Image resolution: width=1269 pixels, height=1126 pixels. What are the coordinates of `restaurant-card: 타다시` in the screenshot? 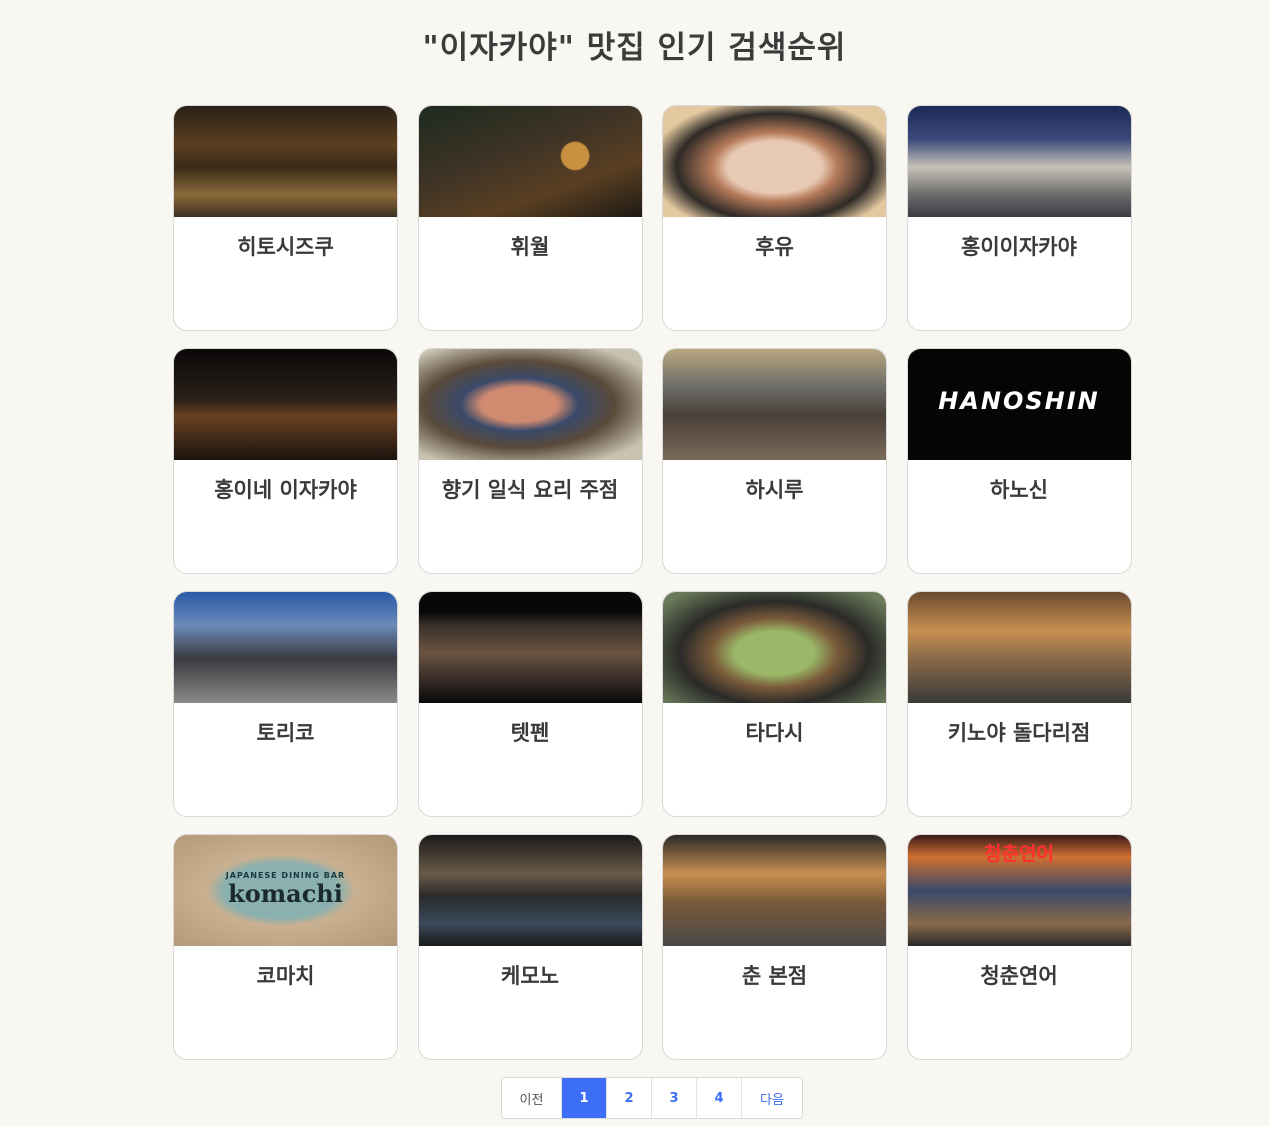 It's located at (774, 704).